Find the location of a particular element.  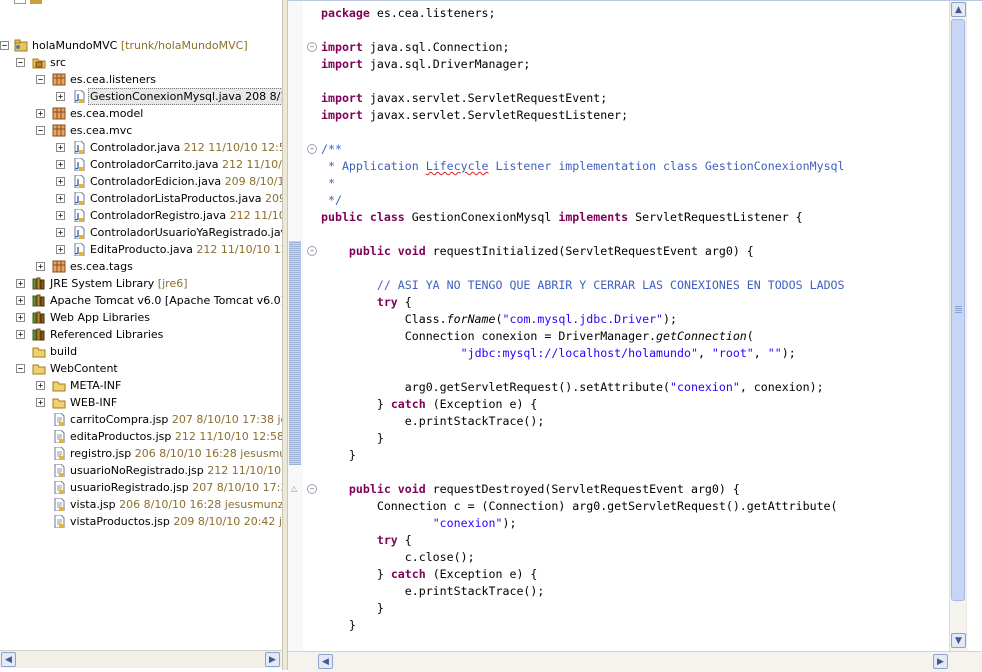

tree-item-jsp-file: vista.jsp 206 8/10/10 16:28 jesusmunzoné is located at coordinates (152, 504).